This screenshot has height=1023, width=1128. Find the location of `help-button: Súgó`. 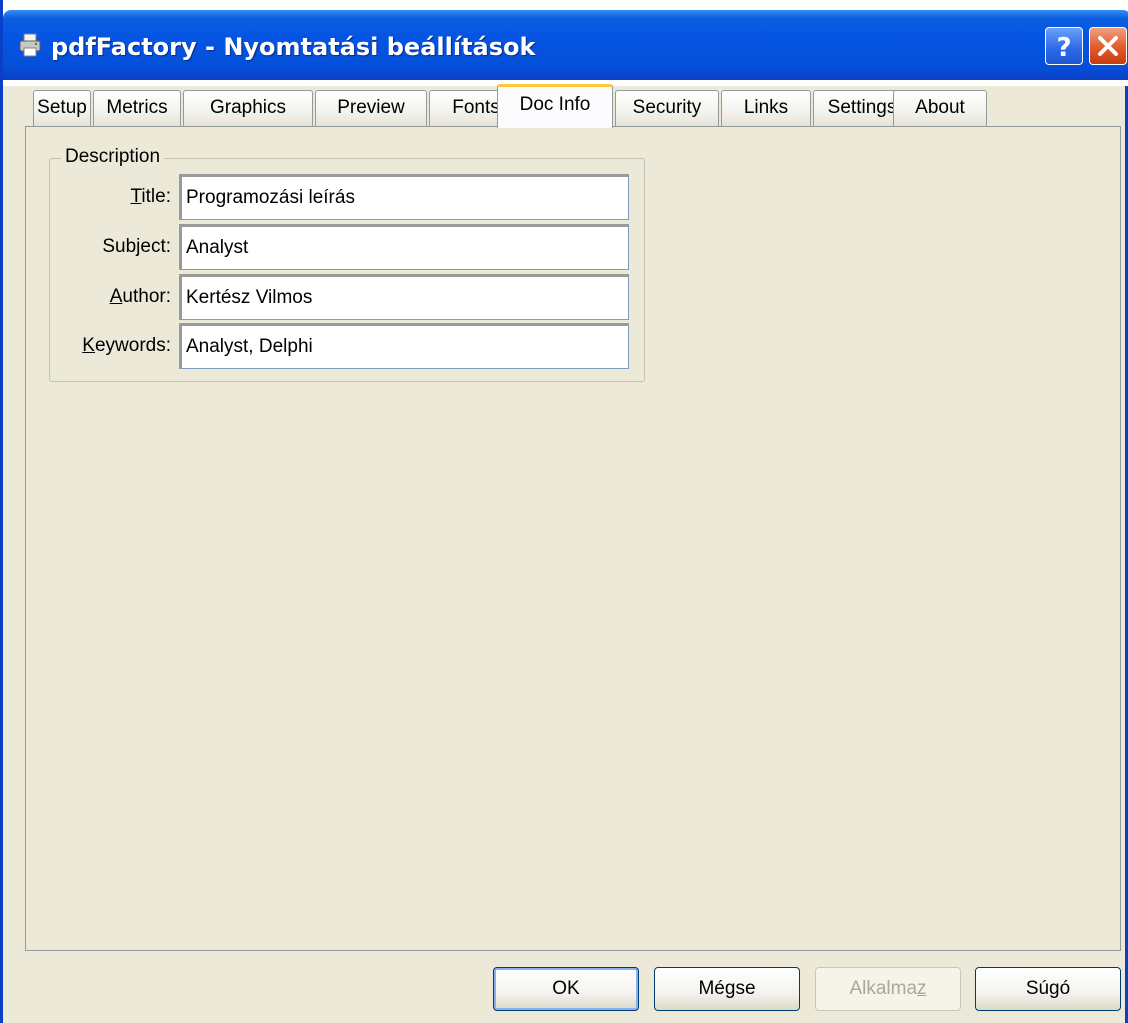

help-button: Súgó is located at coordinates (1048, 989).